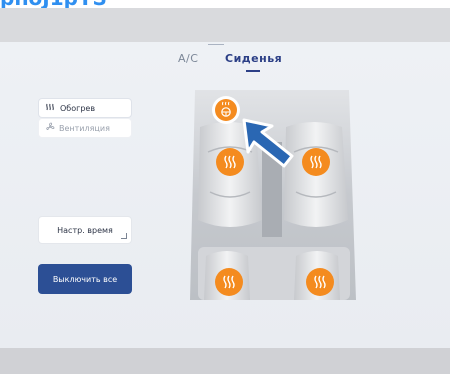  I want to click on top-bar, so click(225, 25).